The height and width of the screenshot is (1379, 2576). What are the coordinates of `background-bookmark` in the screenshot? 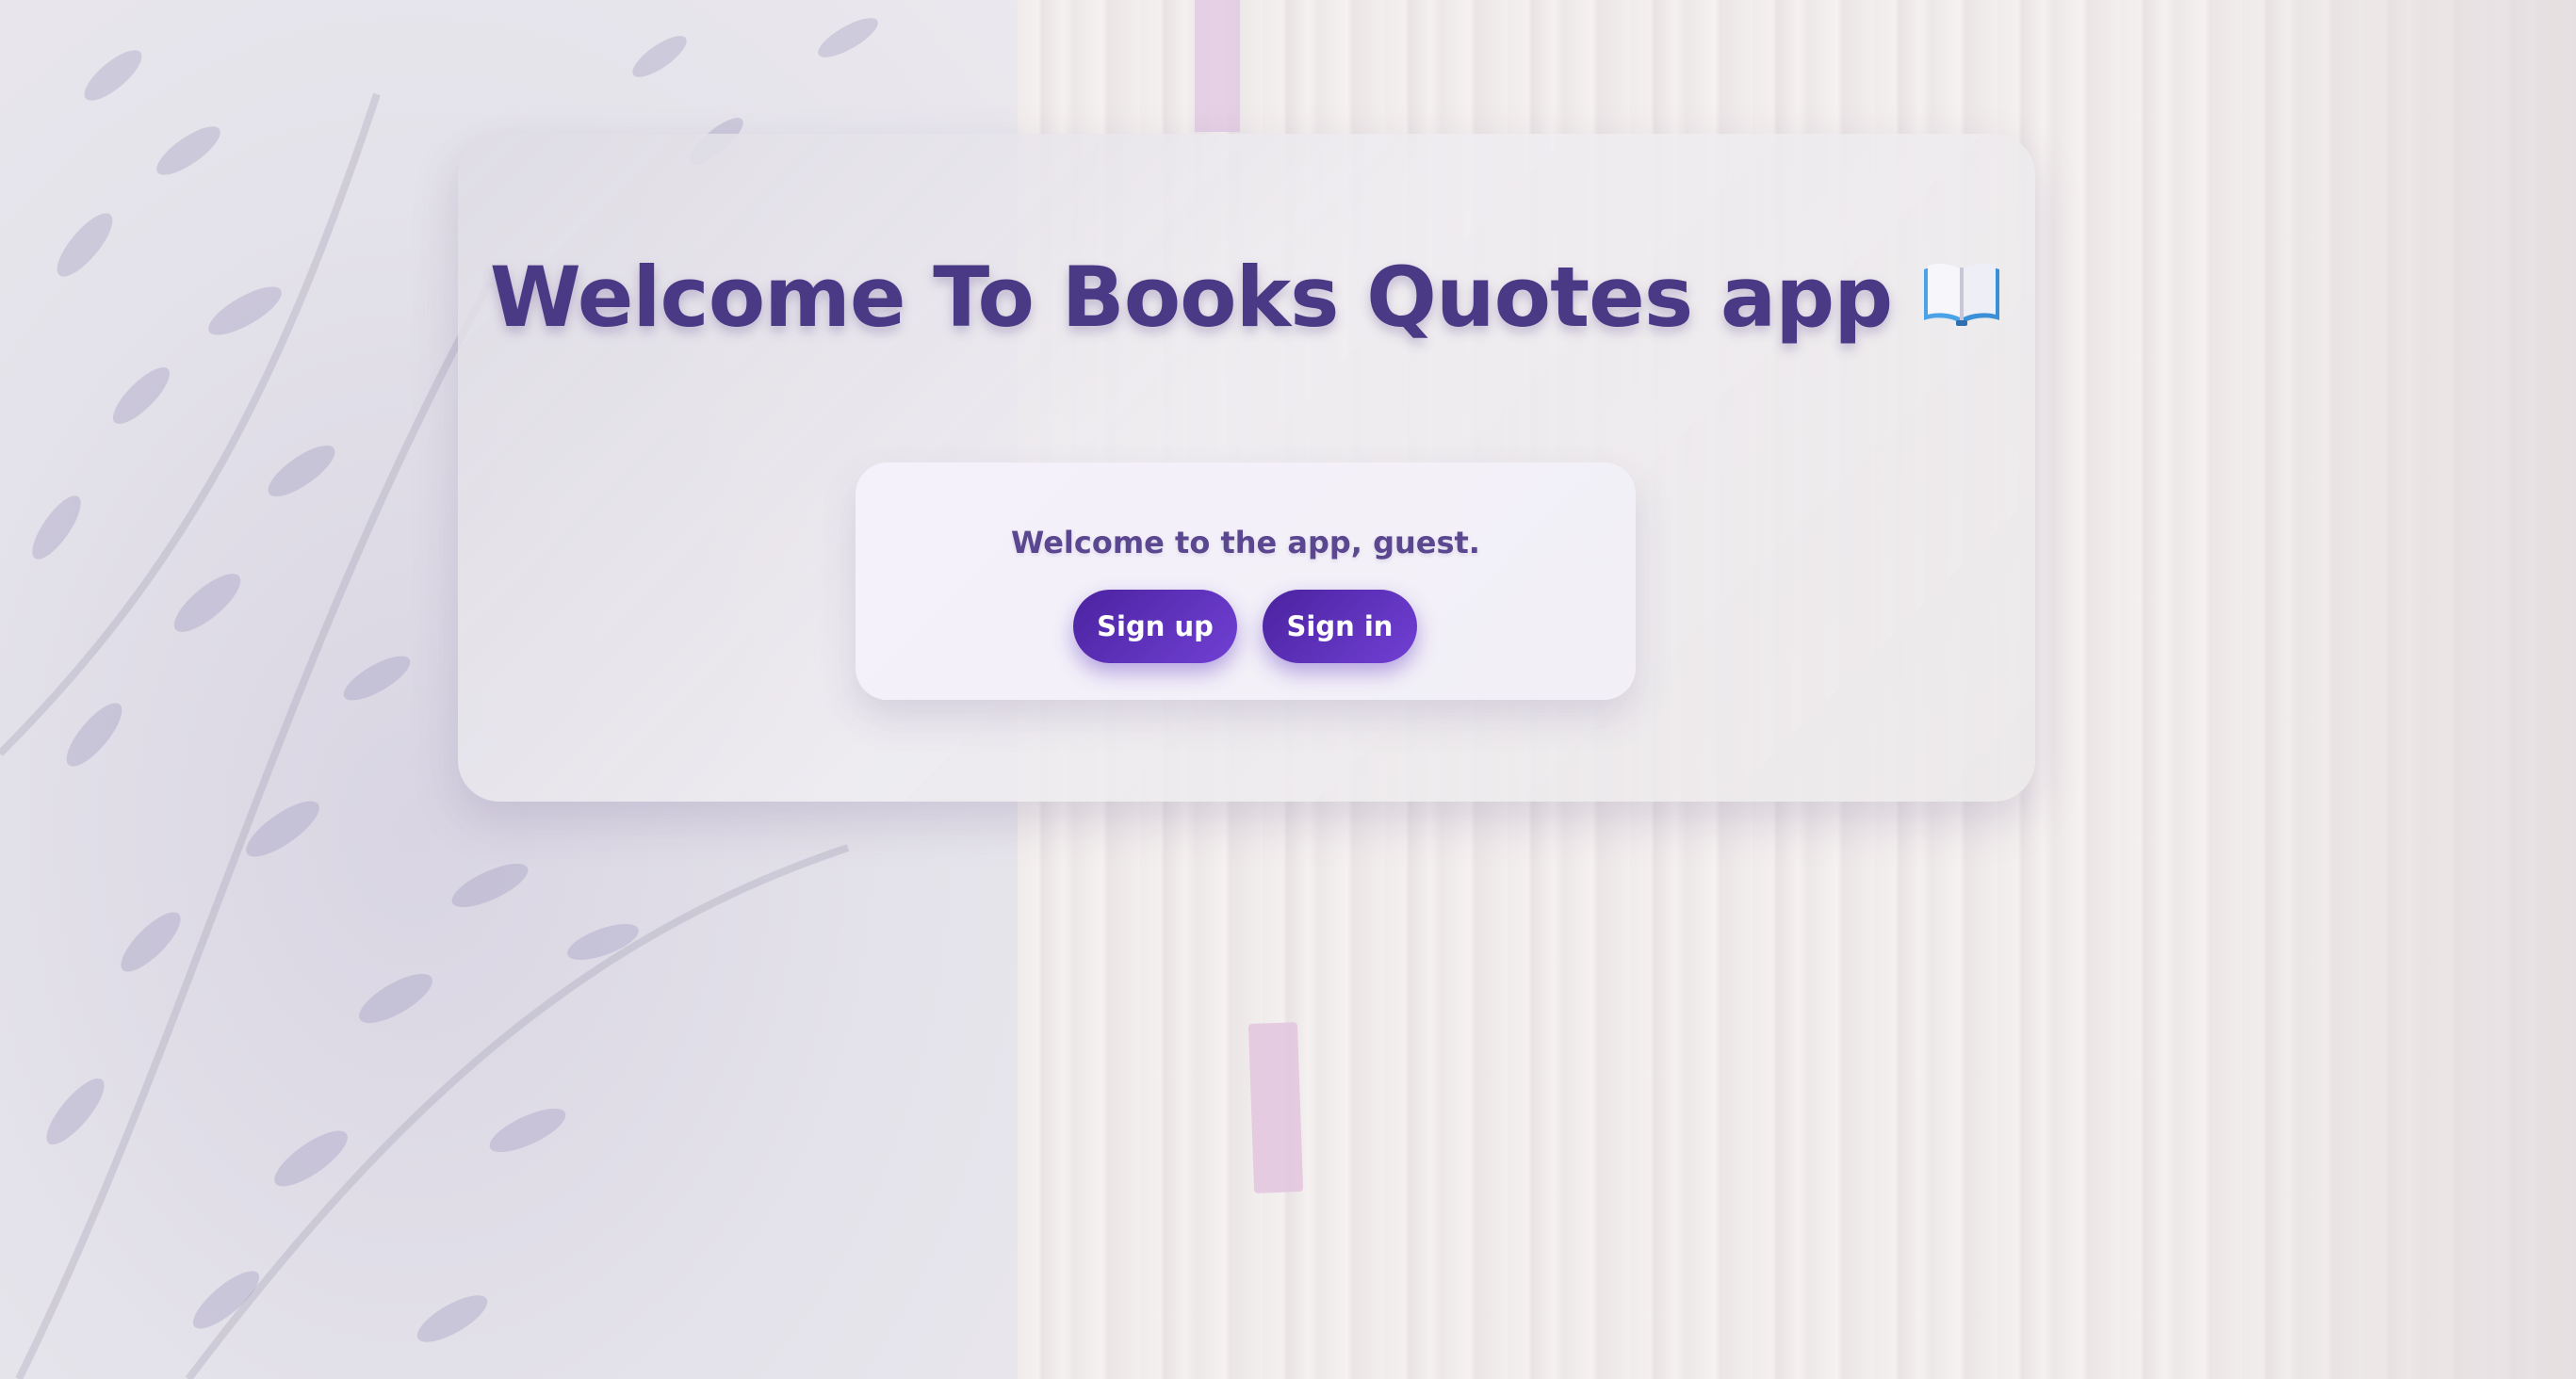 It's located at (1275, 1107).